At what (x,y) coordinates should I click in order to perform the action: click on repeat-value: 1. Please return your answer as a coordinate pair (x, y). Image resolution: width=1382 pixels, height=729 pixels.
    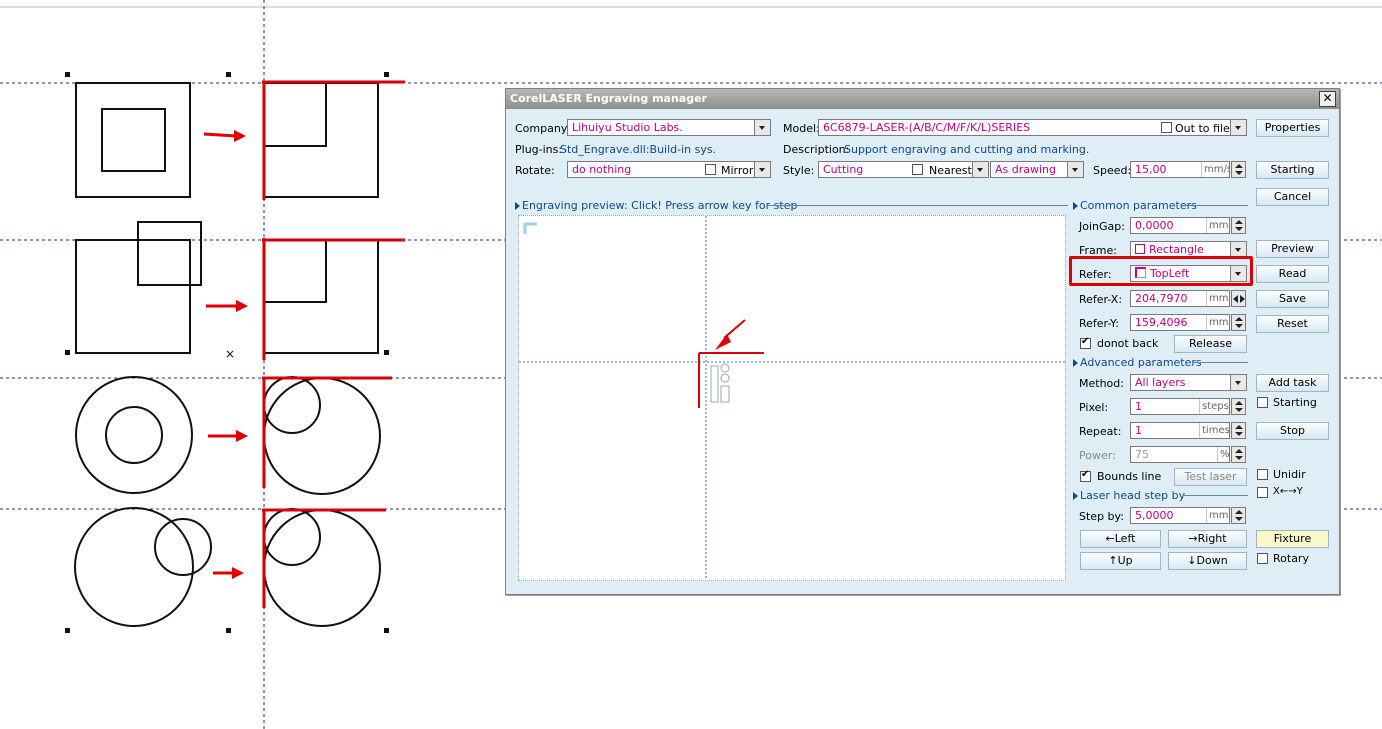
    Looking at the image, I should click on (1138, 430).